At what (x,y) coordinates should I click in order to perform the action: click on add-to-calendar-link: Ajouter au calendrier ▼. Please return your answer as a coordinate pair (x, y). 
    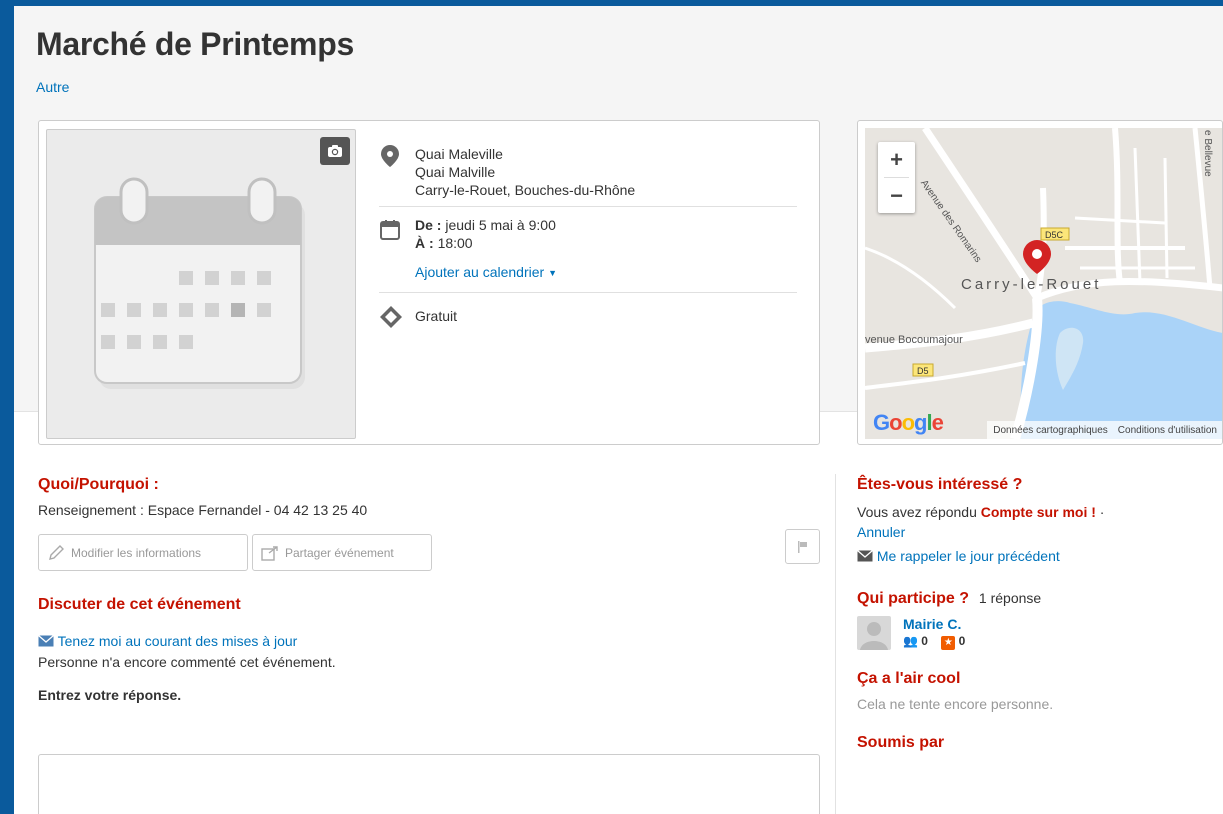
    Looking at the image, I should click on (486, 272).